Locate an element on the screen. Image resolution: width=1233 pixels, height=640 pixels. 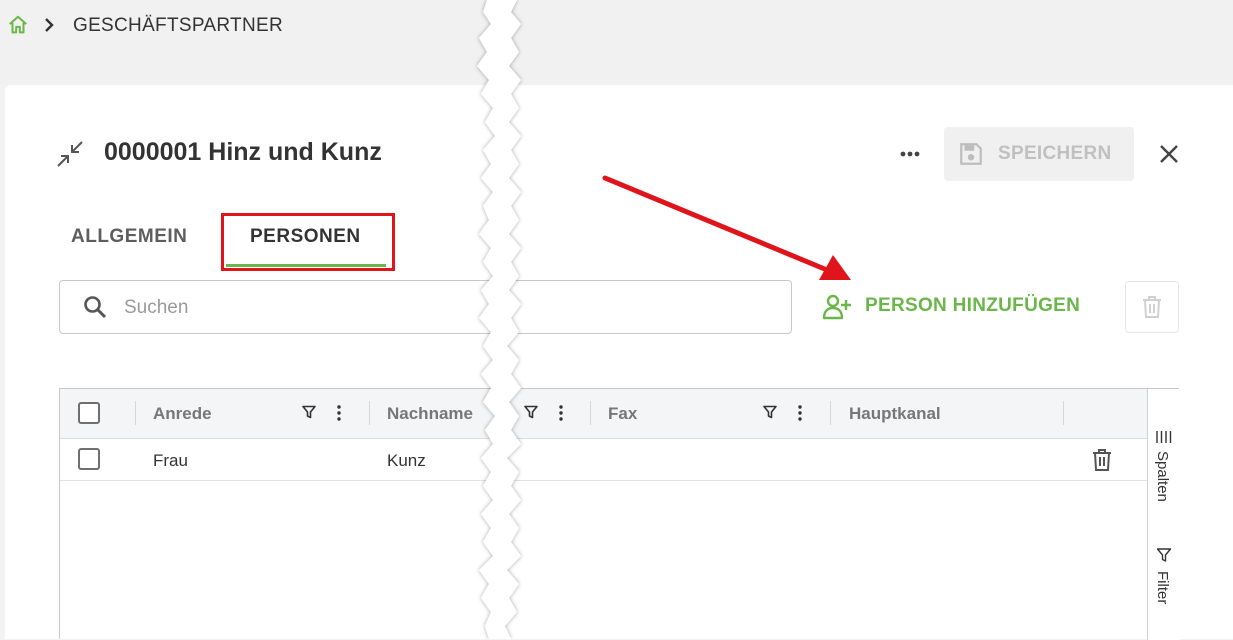
save-button: SPEICHERN is located at coordinates (1039, 154).